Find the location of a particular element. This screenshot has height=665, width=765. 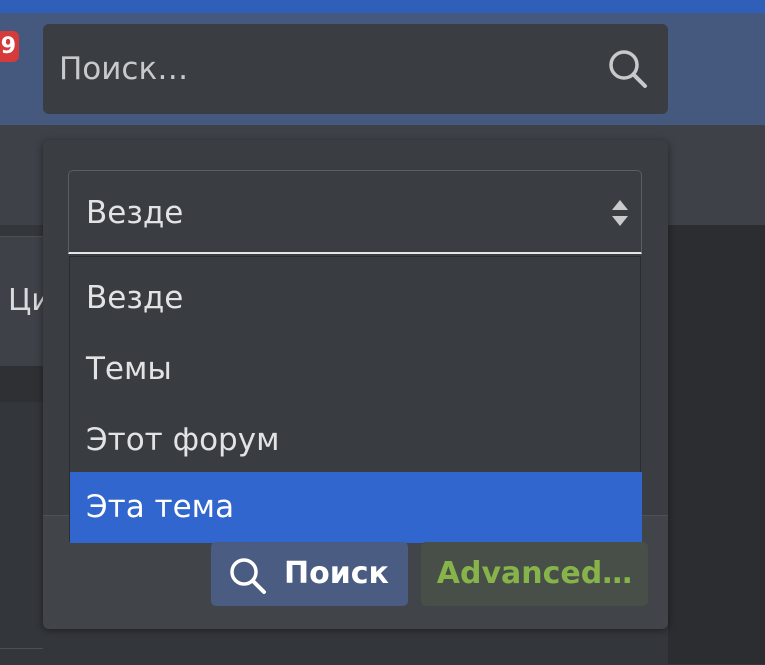

background-footer-edge is located at coordinates (21, 656).